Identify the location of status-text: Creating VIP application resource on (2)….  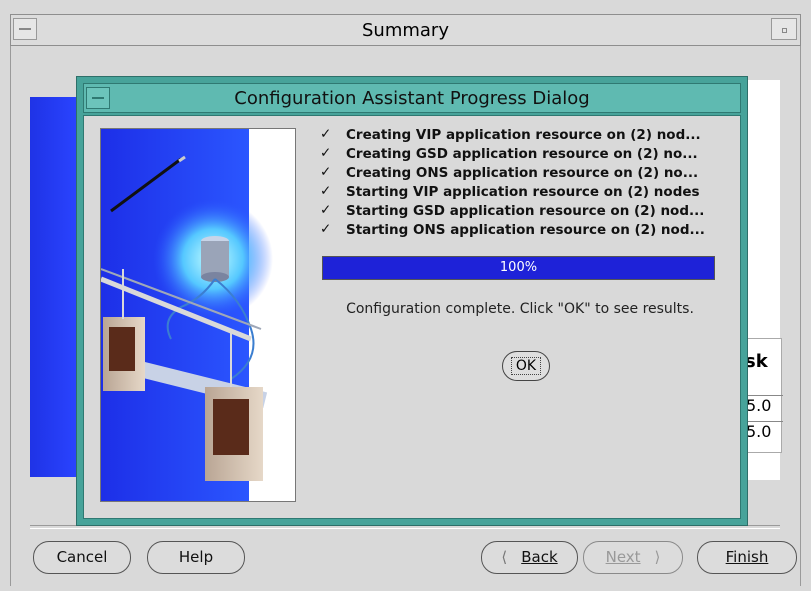
(523, 135).